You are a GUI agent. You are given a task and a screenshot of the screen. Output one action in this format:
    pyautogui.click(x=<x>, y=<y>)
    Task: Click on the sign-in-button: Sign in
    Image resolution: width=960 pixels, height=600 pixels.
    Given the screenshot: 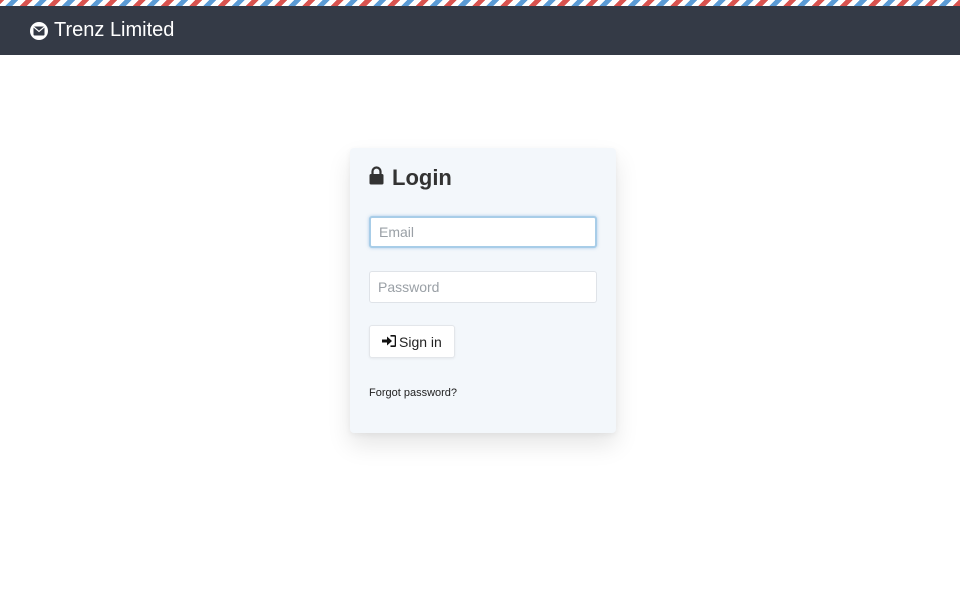 What is the action you would take?
    pyautogui.click(x=412, y=341)
    